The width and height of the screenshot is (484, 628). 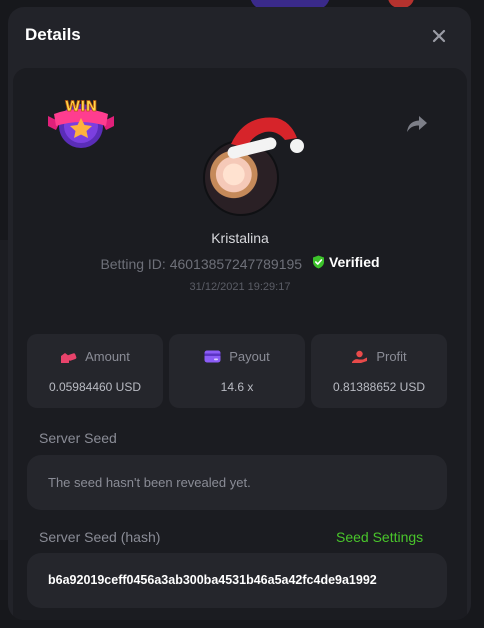 What do you see at coordinates (379, 371) in the screenshot?
I see `stat-profit: Profit 0.81388652 USD` at bounding box center [379, 371].